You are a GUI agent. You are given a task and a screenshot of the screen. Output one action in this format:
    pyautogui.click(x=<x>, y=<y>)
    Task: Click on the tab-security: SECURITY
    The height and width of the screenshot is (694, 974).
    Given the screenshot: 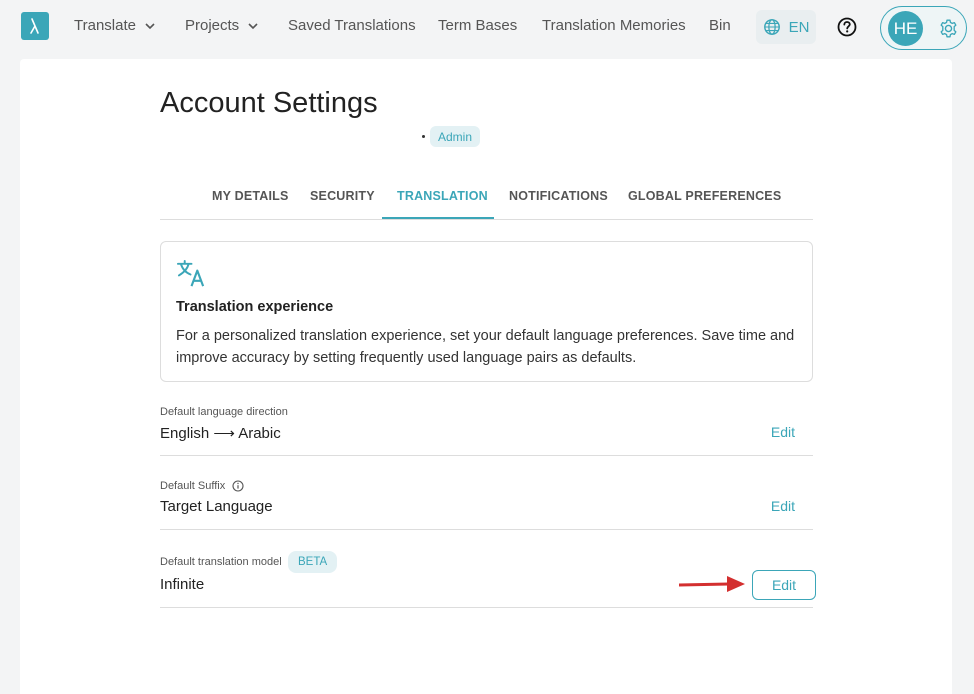 What is the action you would take?
    pyautogui.click(x=342, y=196)
    